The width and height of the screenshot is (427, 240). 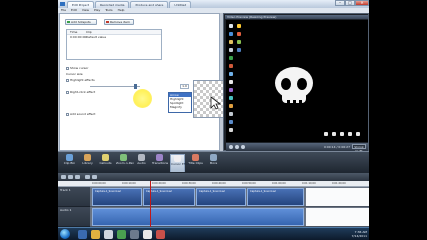 I want to click on tab-produce-share: Produce and share, so click(x=149, y=4).